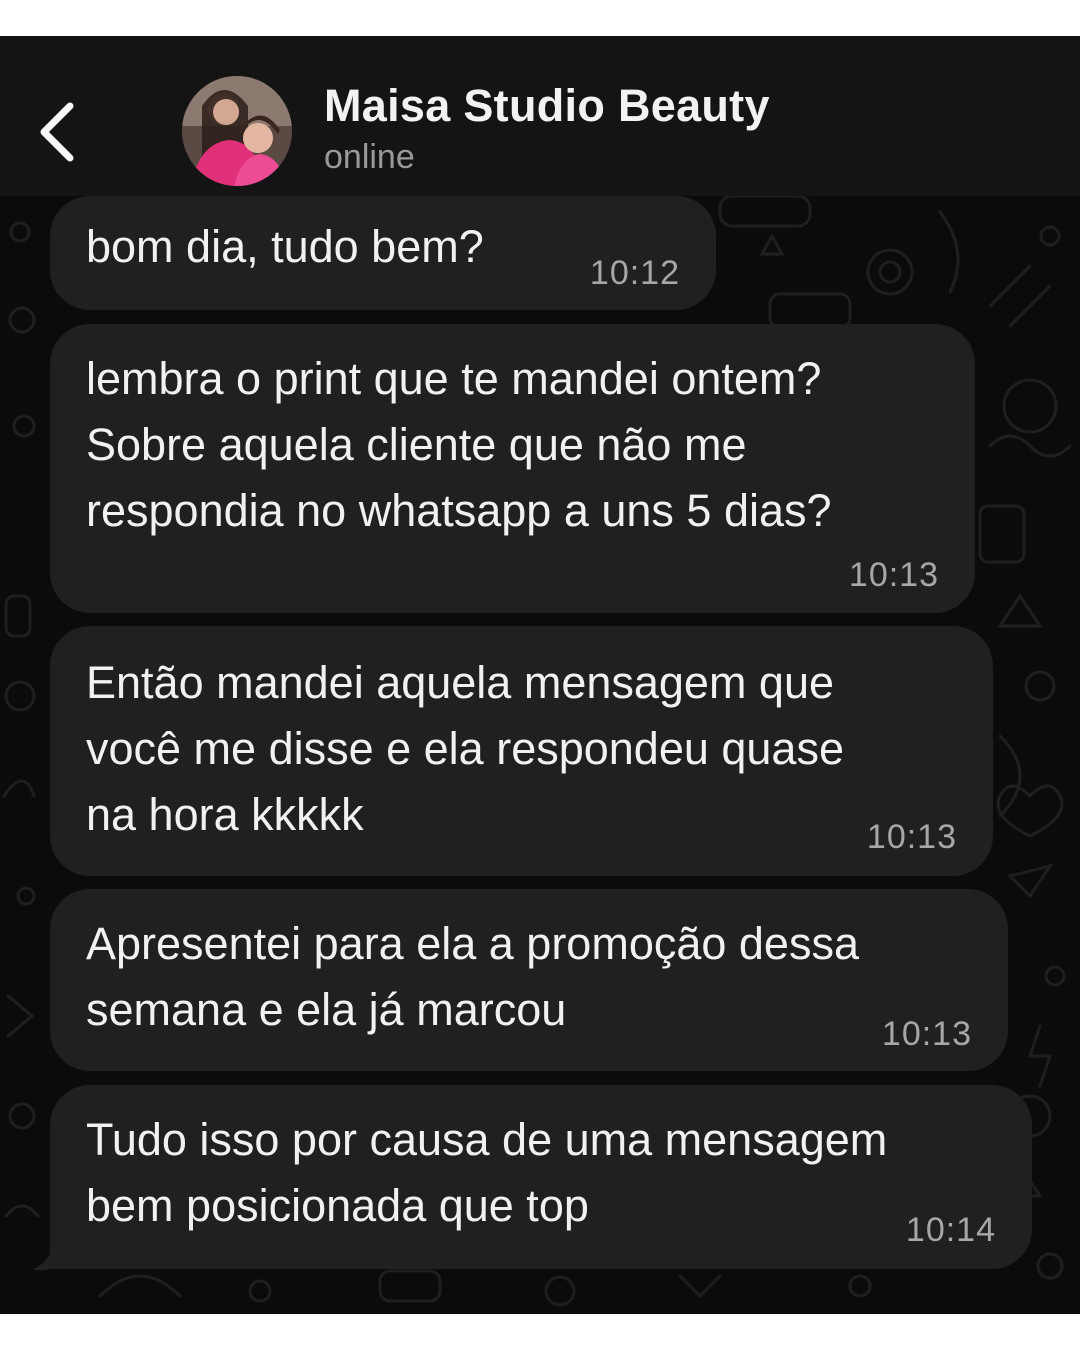 The height and width of the screenshot is (1350, 1080). Describe the element at coordinates (472, 943) in the screenshot. I see `message-text: Apresentei para ela a promoção dessa` at that location.